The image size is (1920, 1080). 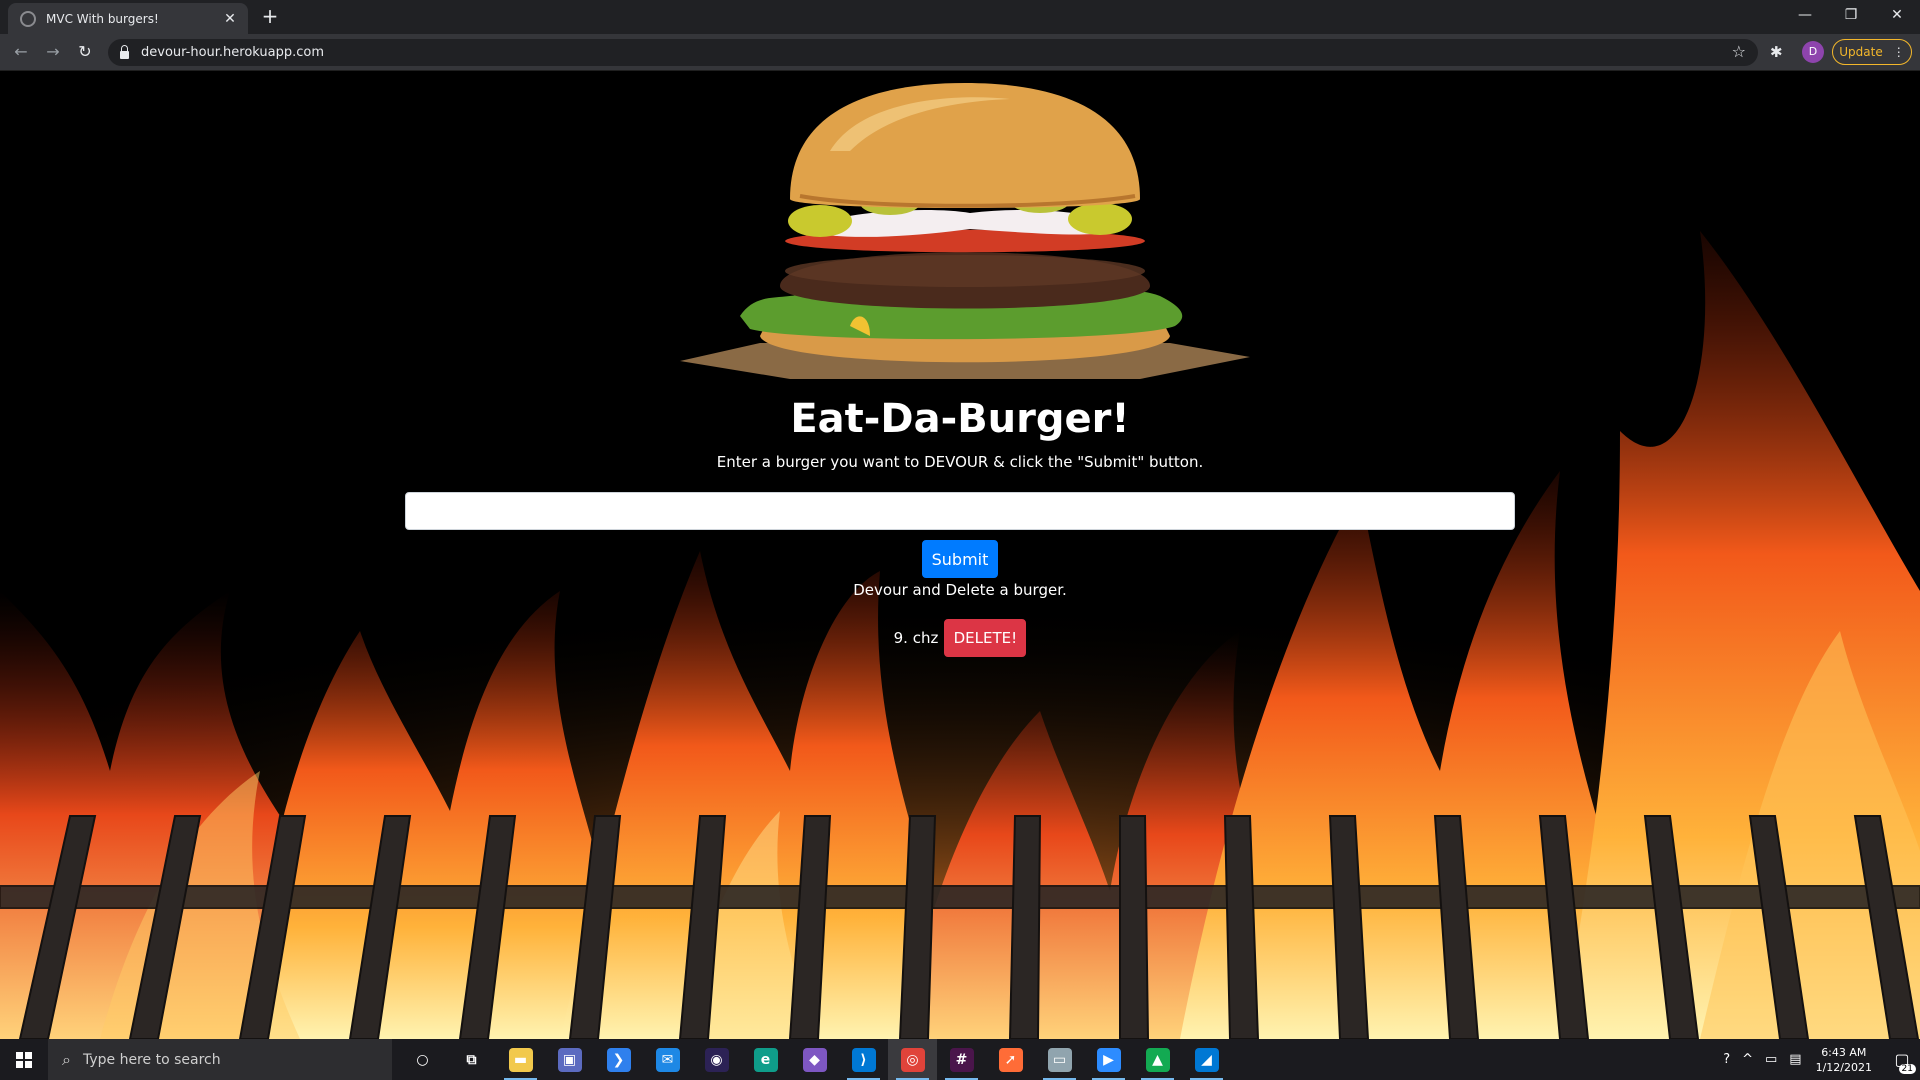 What do you see at coordinates (933, 52) in the screenshot?
I see `address-bar: devour-hour.herokuapp.com ☆` at bounding box center [933, 52].